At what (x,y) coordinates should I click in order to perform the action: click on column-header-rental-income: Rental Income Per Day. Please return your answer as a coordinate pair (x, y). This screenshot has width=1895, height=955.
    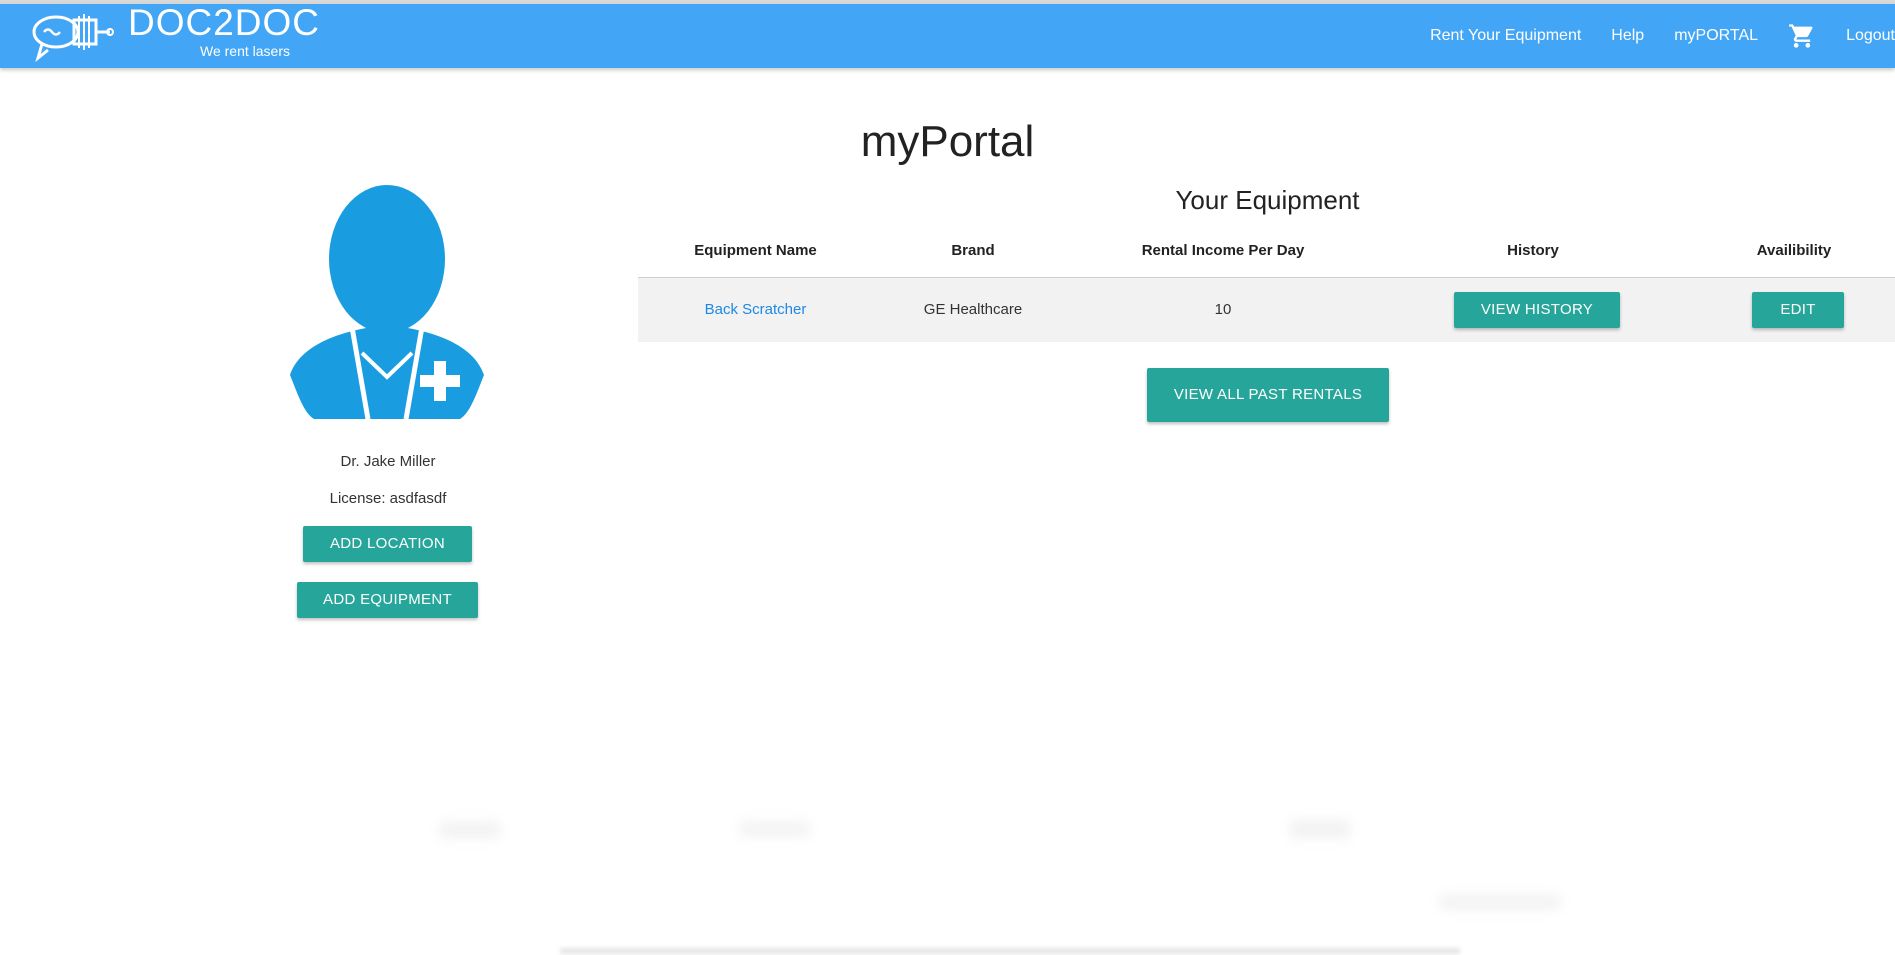
    Looking at the image, I should click on (1223, 250).